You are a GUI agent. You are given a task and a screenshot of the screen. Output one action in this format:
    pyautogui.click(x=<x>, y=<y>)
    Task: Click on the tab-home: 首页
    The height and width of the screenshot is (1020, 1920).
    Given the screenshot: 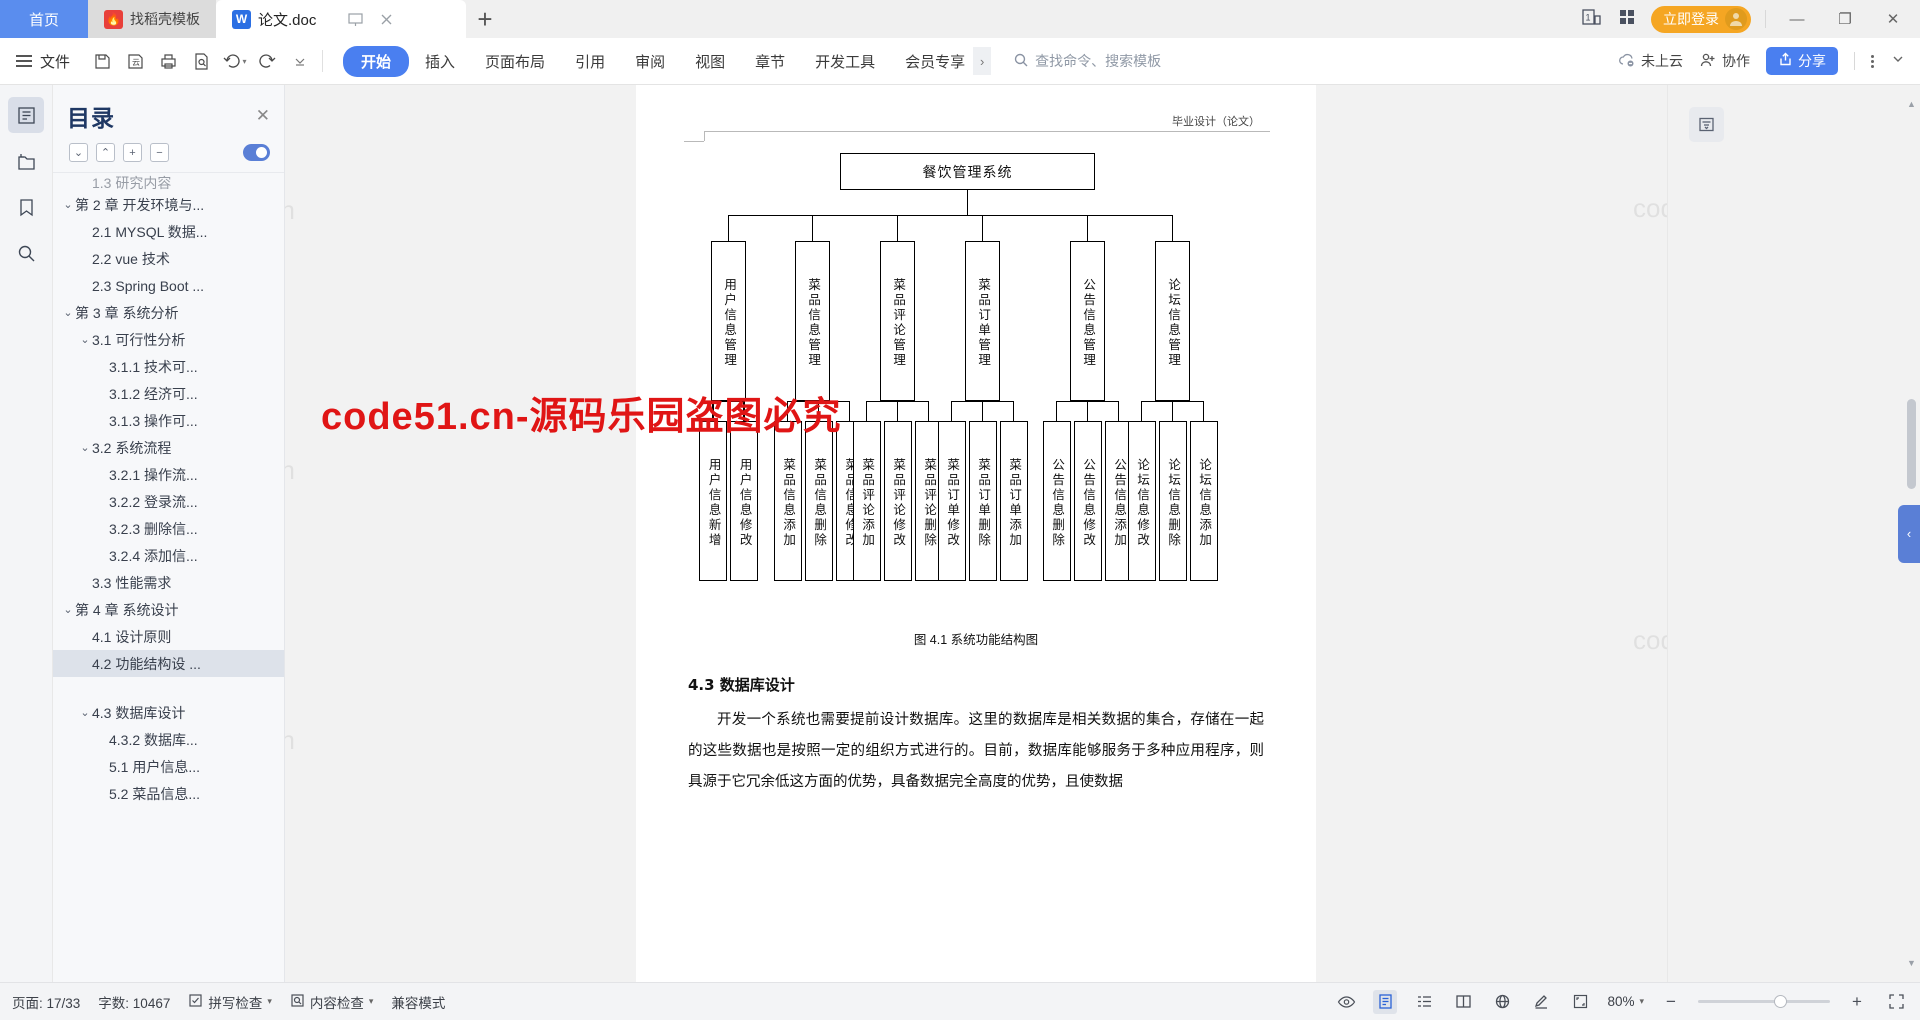 What is the action you would take?
    pyautogui.click(x=44, y=19)
    